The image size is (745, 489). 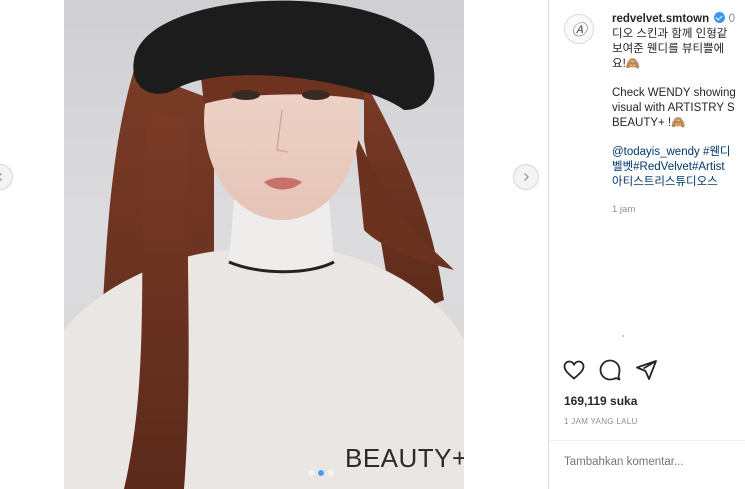 I want to click on caption-en-line-3: BEAUTY+ !🙈, so click(x=649, y=123).